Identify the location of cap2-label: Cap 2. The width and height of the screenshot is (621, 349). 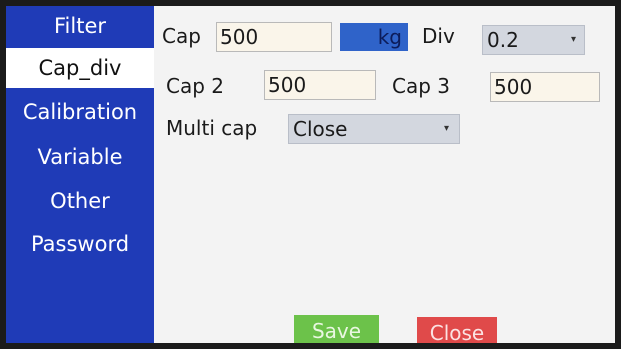
(195, 86).